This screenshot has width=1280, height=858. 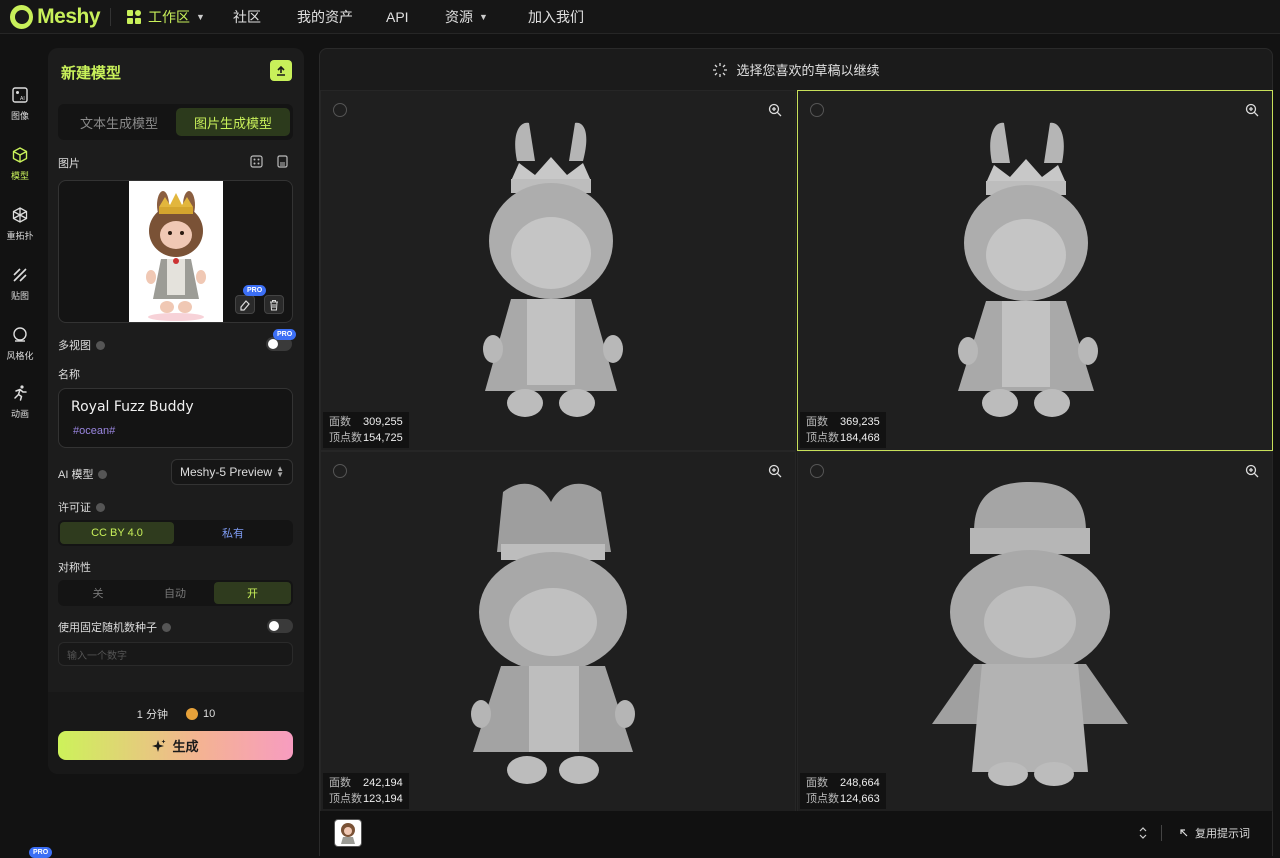 What do you see at coordinates (280, 626) in the screenshot?
I see `fixed-seed-toggle` at bounding box center [280, 626].